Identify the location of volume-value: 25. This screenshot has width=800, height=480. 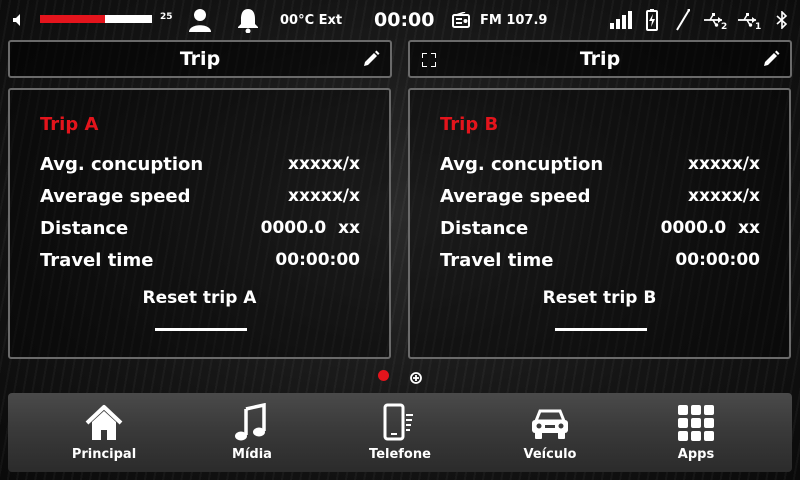
(166, 17).